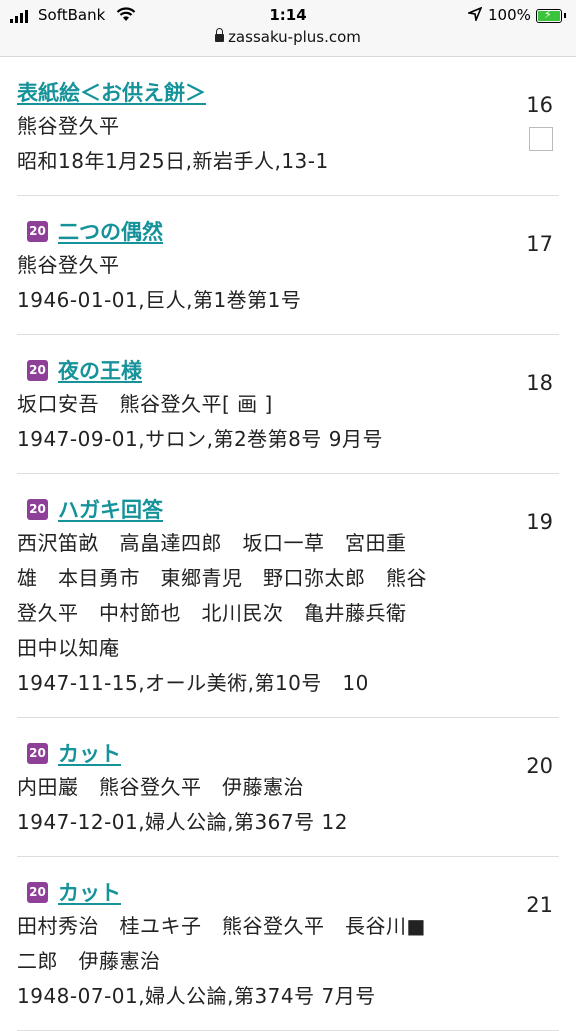 The width and height of the screenshot is (576, 1031). What do you see at coordinates (159, 300) in the screenshot?
I see `publication-info: 1946-01-01,巨人,第1巻第1号` at bounding box center [159, 300].